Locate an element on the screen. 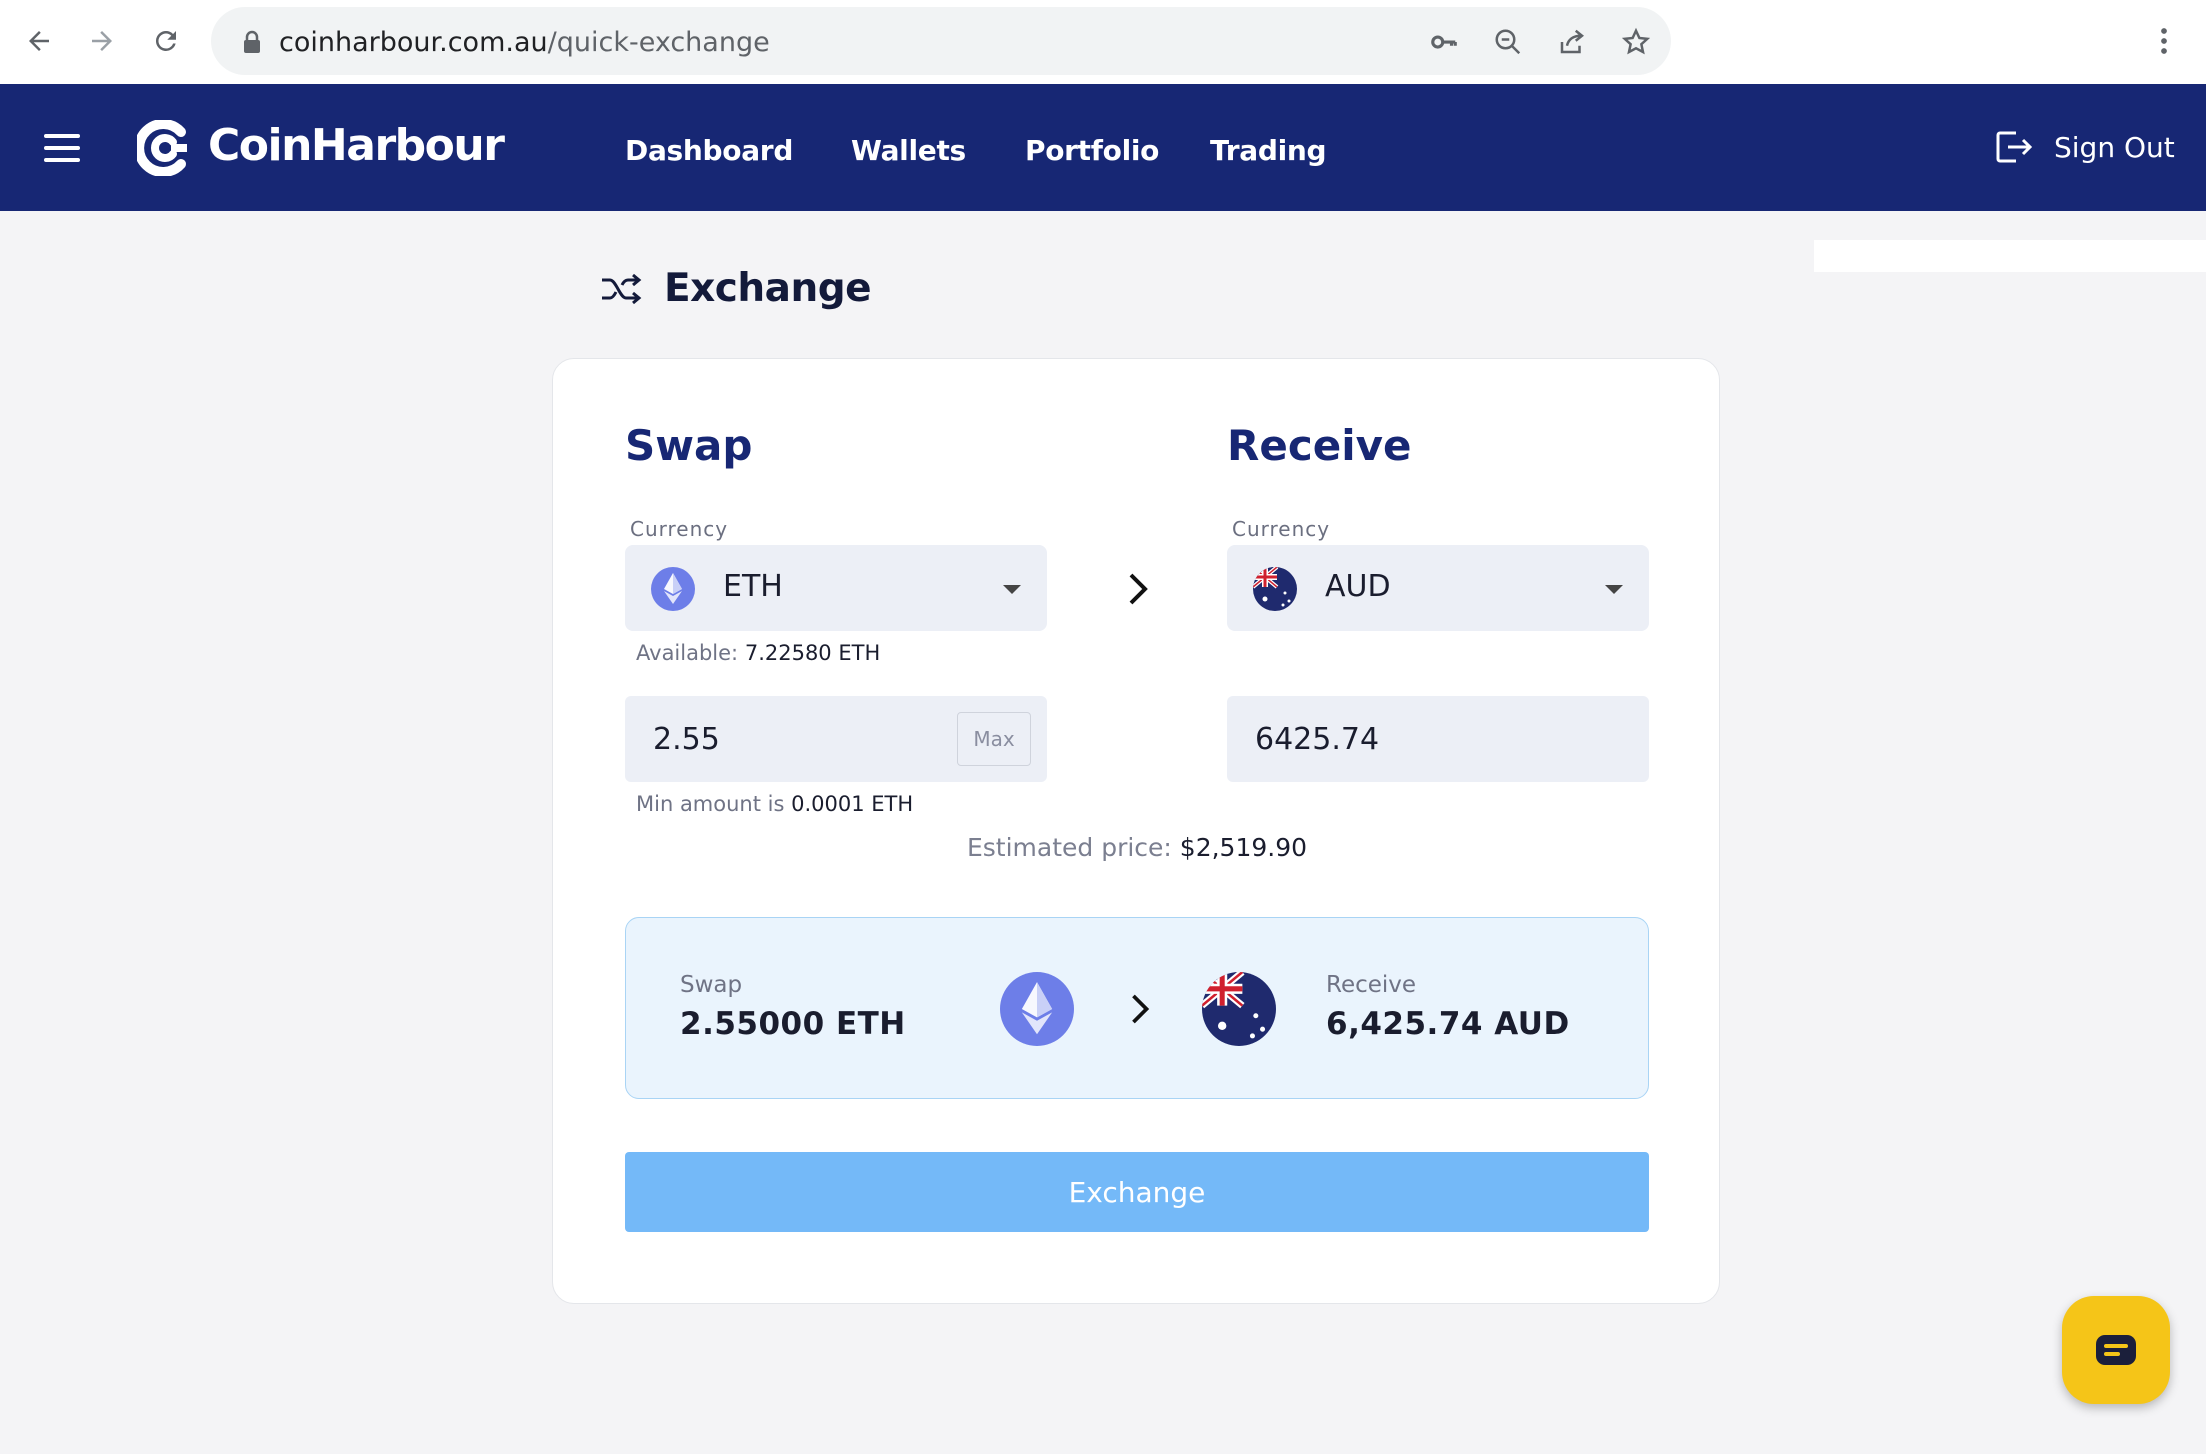 This screenshot has height=1454, width=2206. estimated-price-value: $2,519.90 is located at coordinates (1243, 847).